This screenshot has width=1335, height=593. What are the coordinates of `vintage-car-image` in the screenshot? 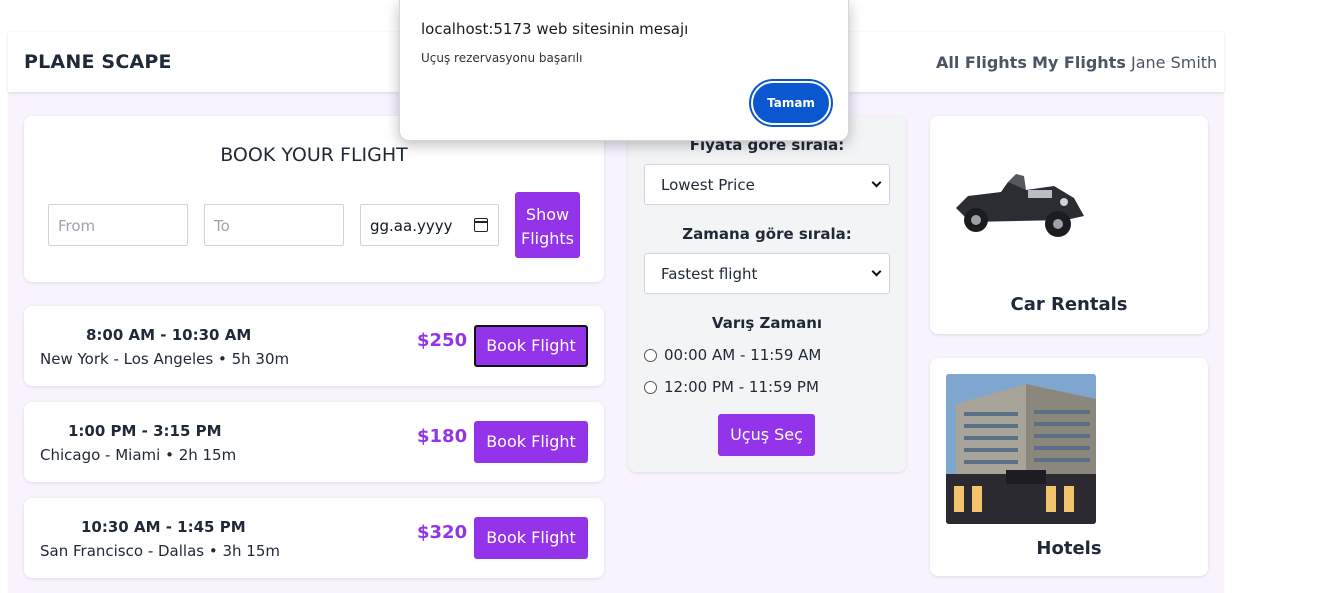 It's located at (1020, 205).